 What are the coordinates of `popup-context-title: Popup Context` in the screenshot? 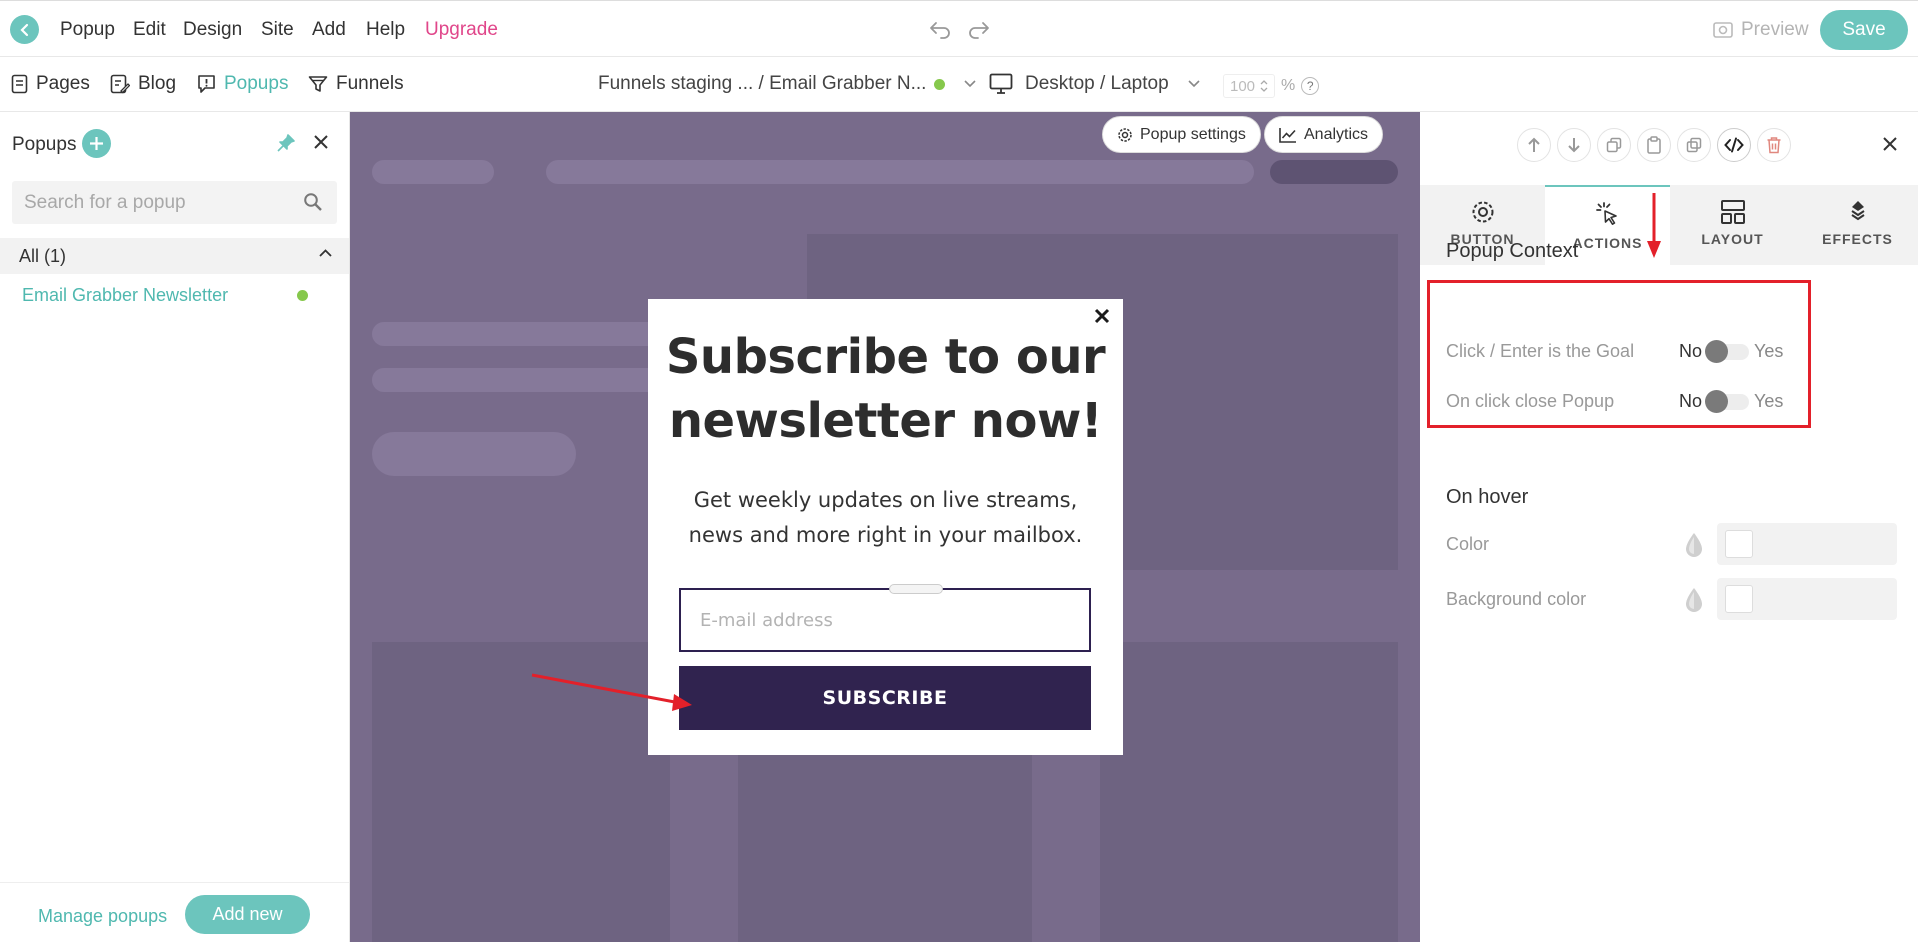 It's located at (1512, 251).